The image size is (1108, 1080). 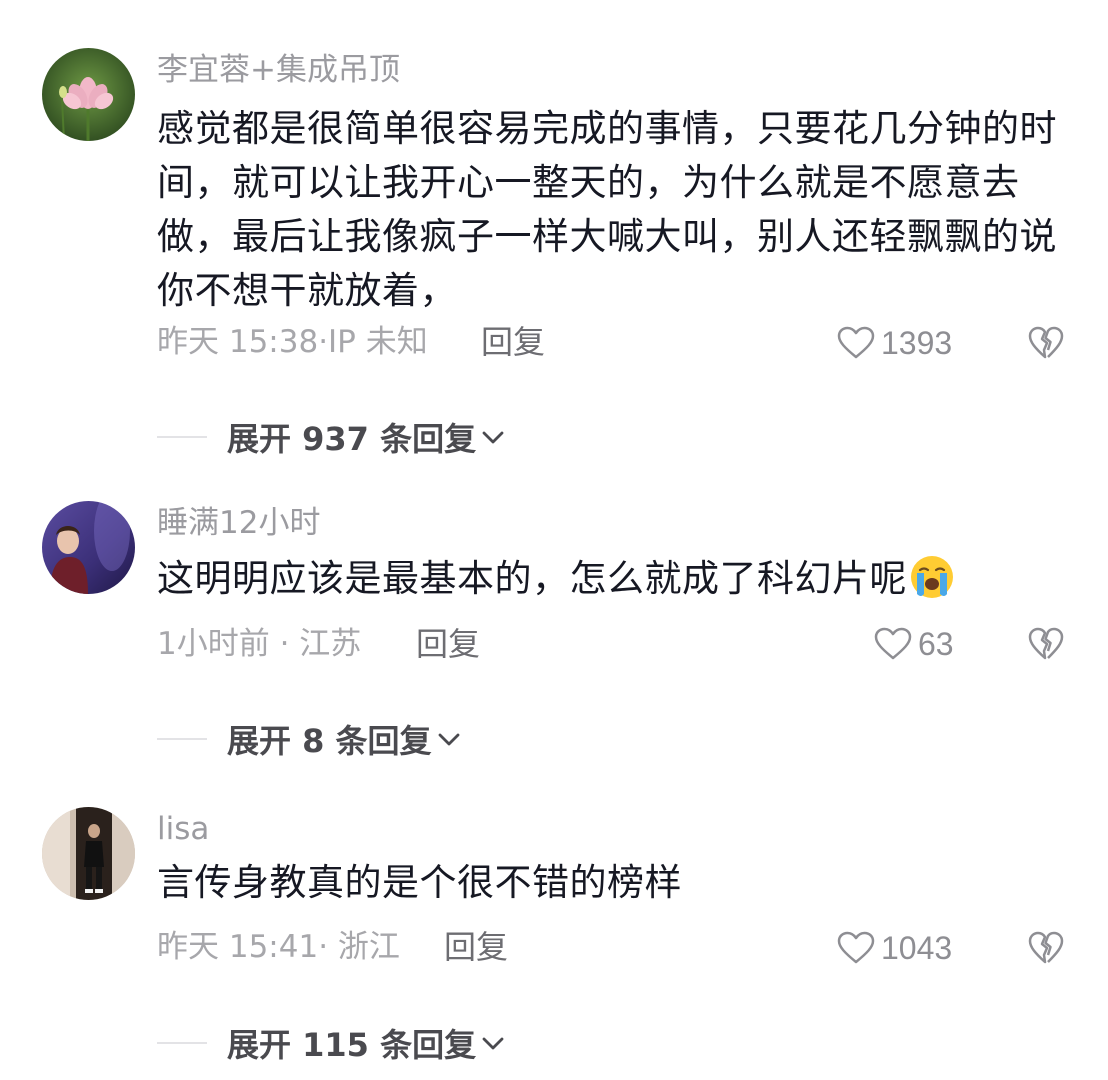 I want to click on comment-text: 这明明应该是最基本的，怎么就成了科幻片呢, so click(x=607, y=579).